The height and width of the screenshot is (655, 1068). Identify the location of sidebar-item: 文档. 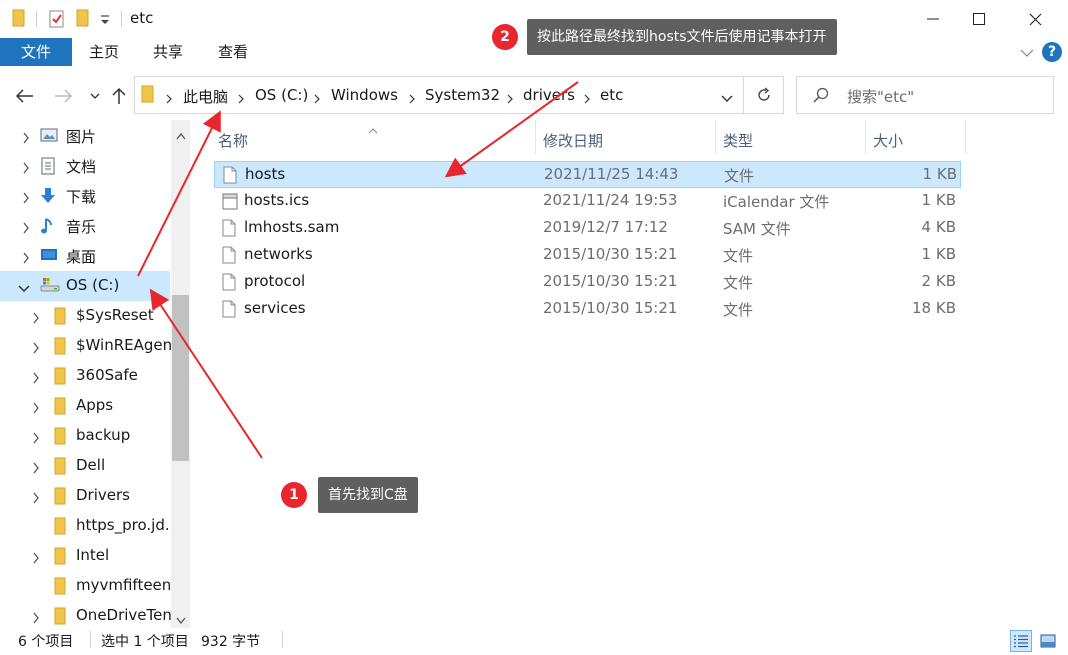
(85, 166).